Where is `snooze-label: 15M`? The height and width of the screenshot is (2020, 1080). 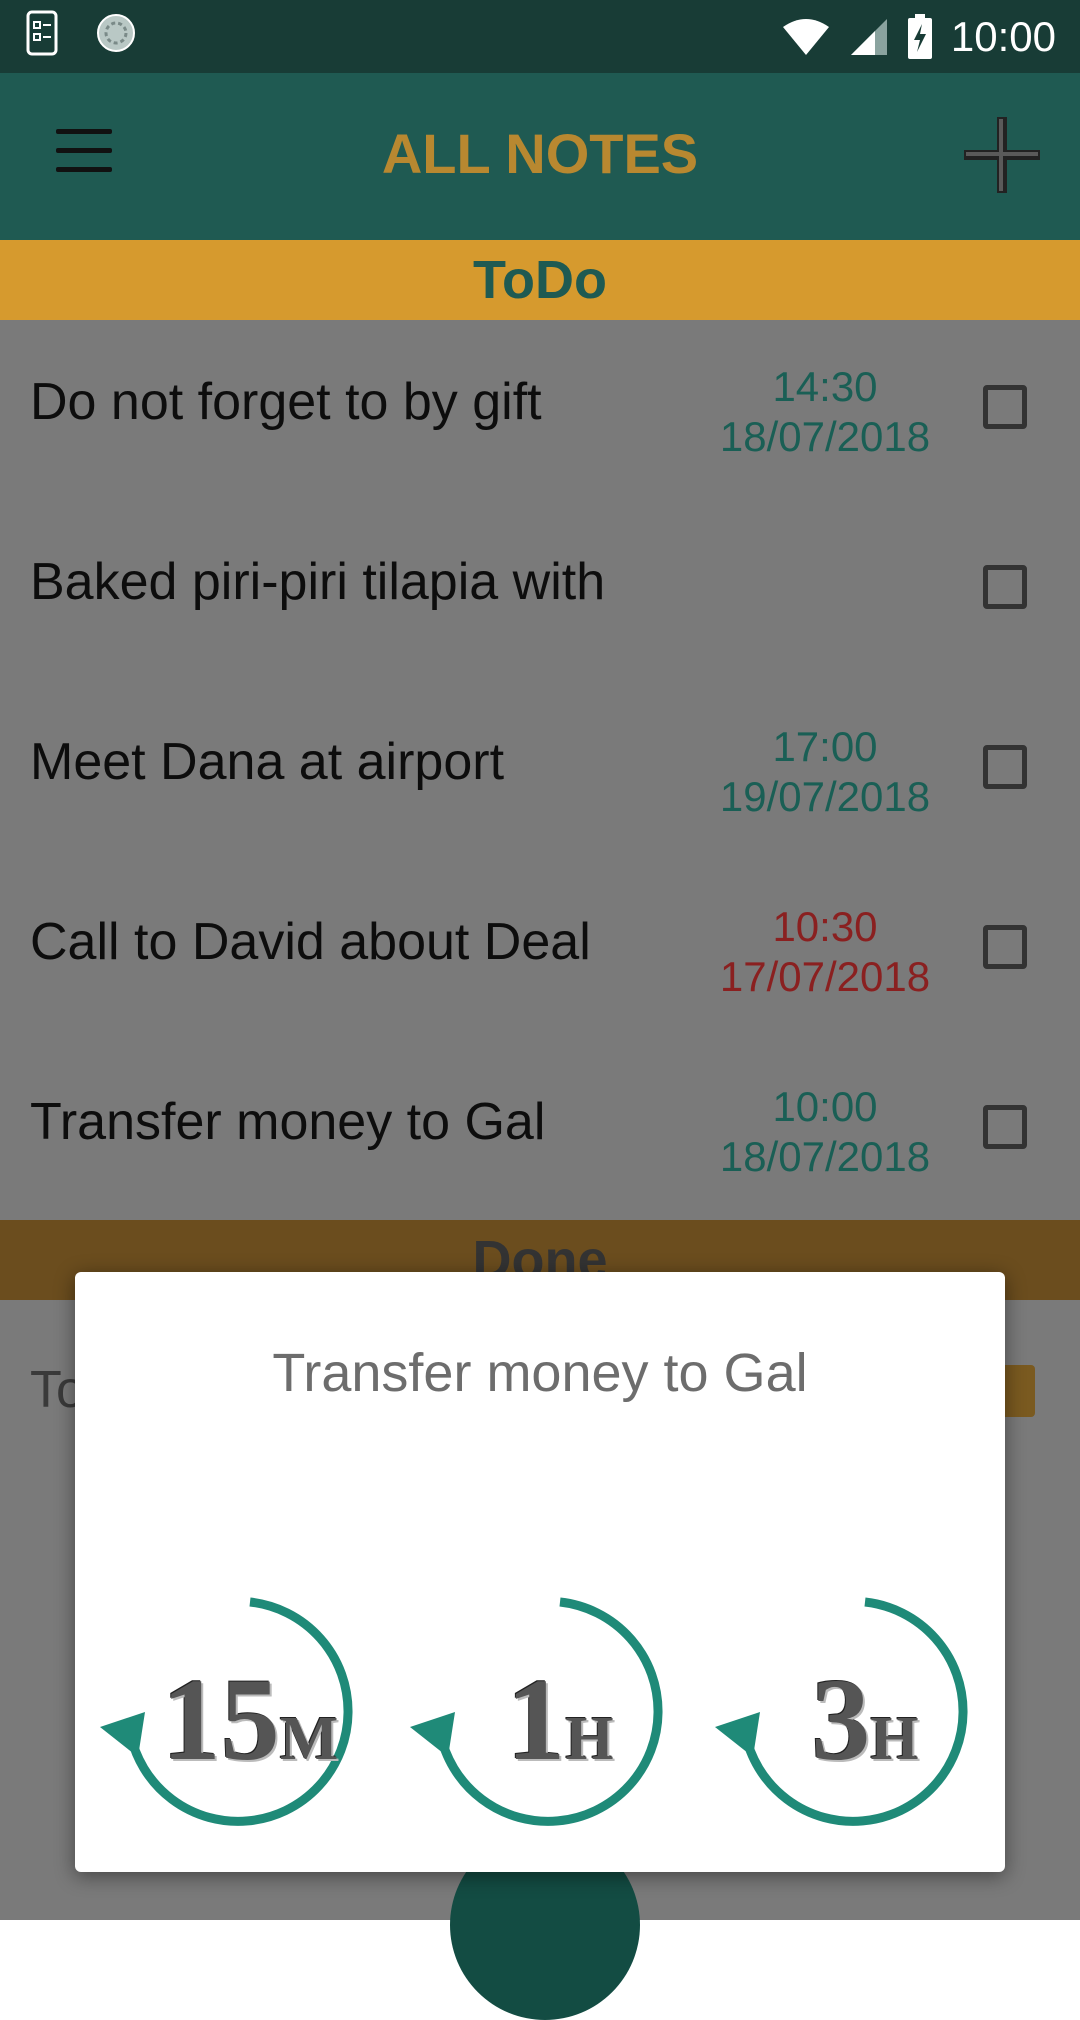
snooze-label: 15M is located at coordinates (250, 1719).